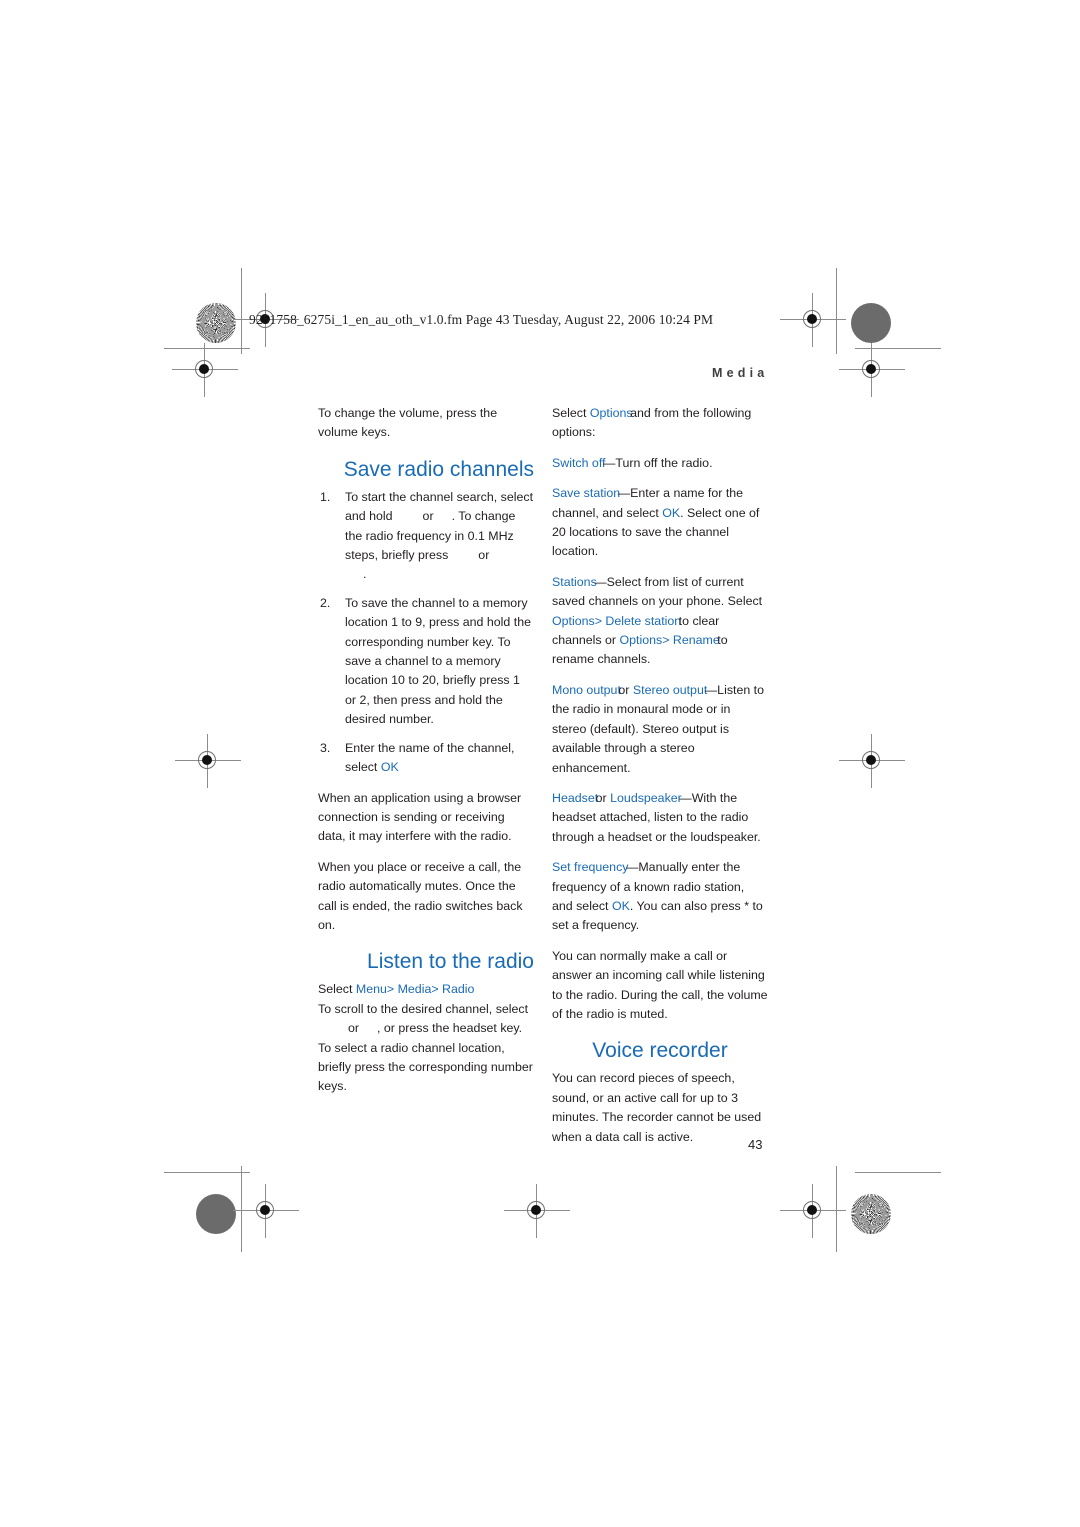 This screenshot has height=1527, width=1080. Describe the element at coordinates (898, 1173) in the screenshot. I see `crop-line-right-lower-horizontal` at that location.